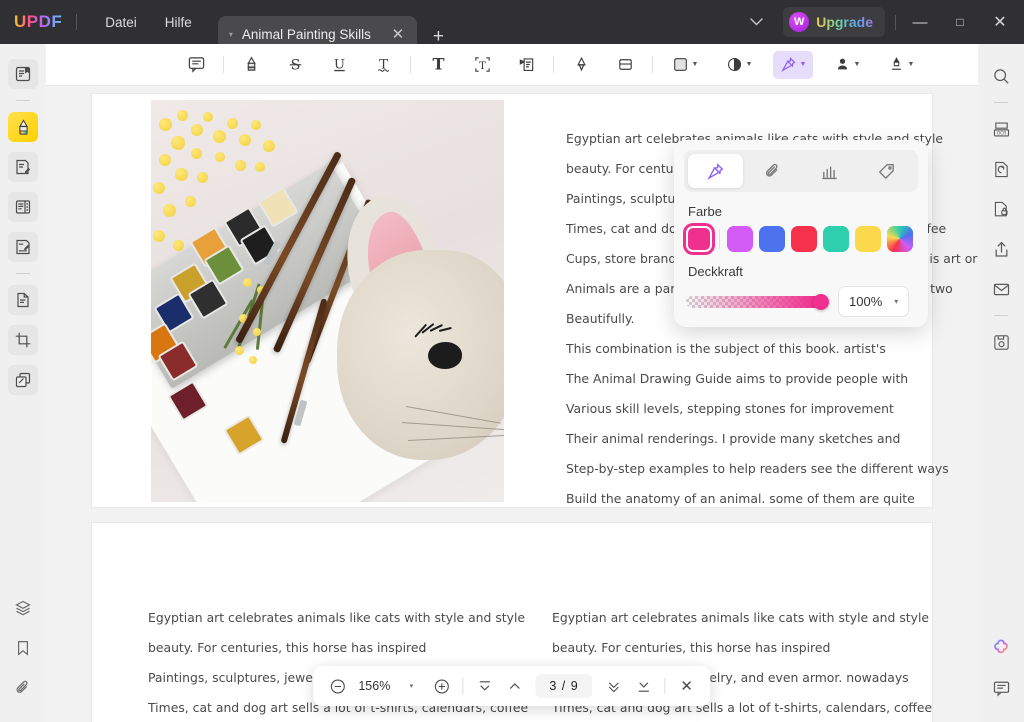  I want to click on pencil-tool, so click(581, 65).